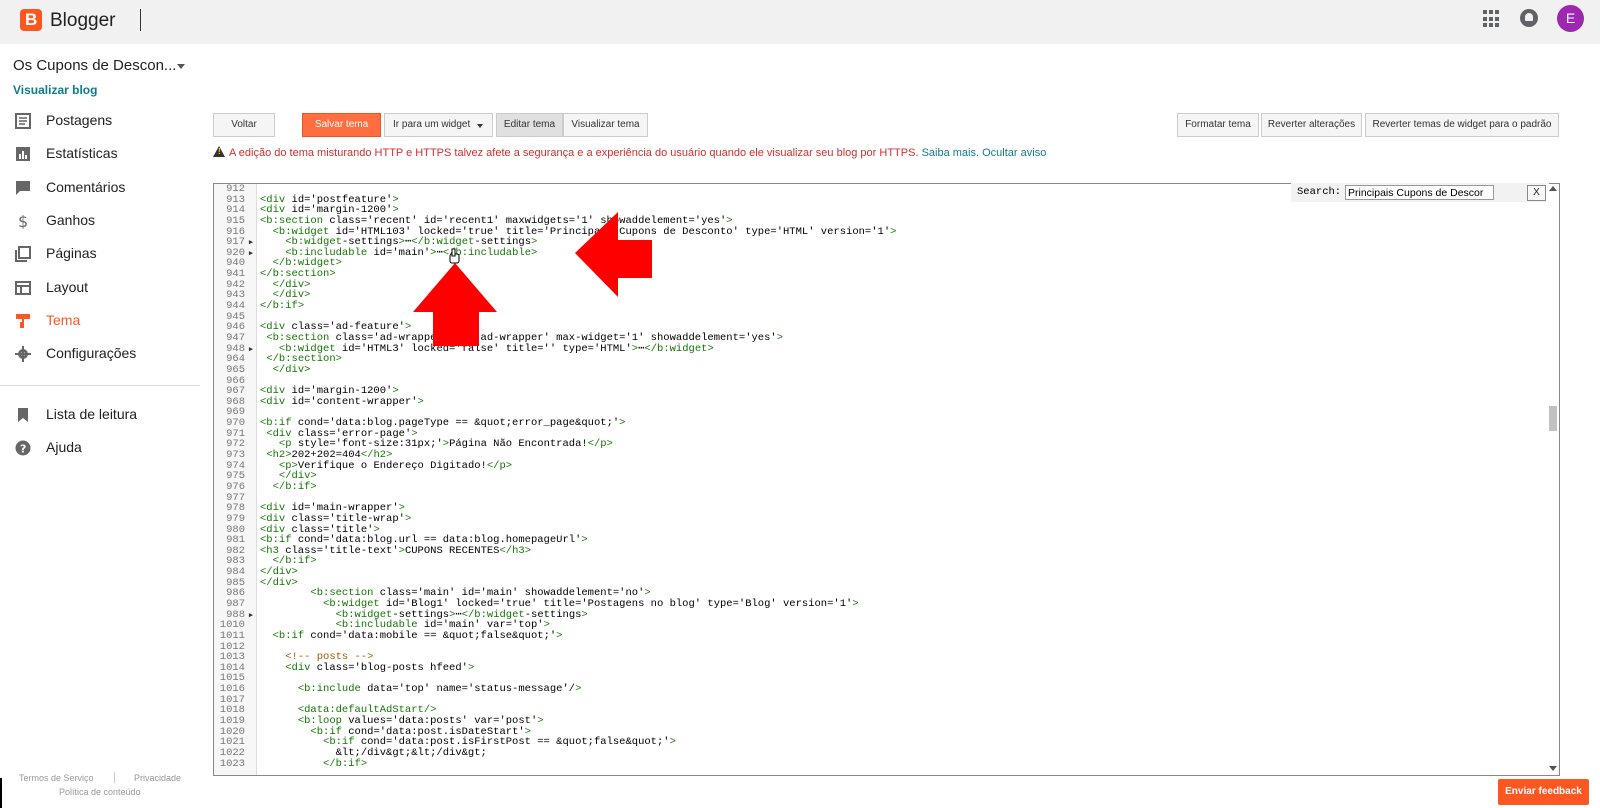 This screenshot has width=1600, height=808. What do you see at coordinates (64, 447) in the screenshot?
I see `sidebar-item-label: Ajuda` at bounding box center [64, 447].